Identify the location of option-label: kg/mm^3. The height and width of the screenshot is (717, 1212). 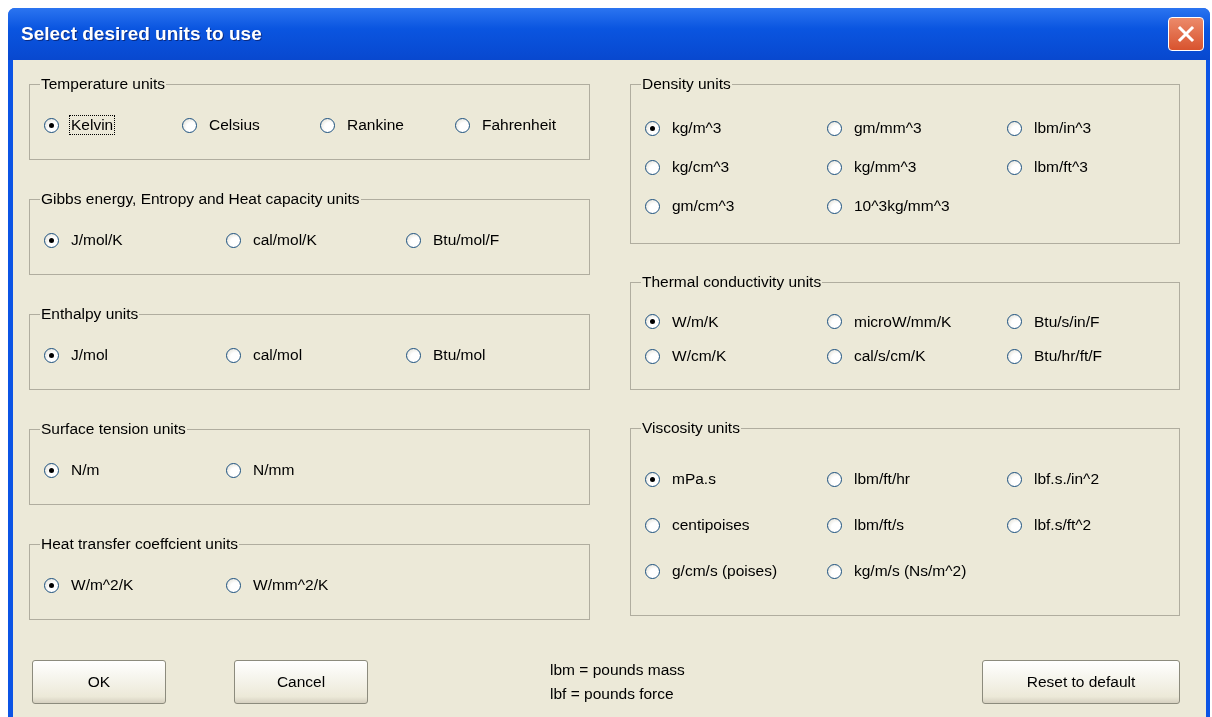
(885, 167).